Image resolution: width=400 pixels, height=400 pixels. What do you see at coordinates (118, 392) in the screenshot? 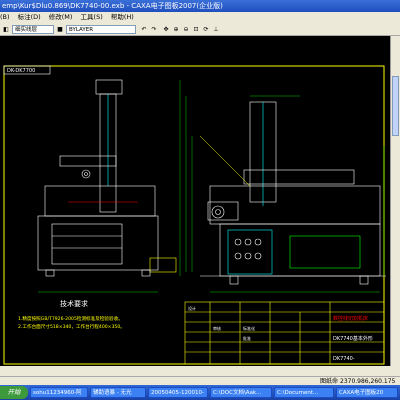
I see `task-button-1: 辅助语暴 - 无光` at bounding box center [118, 392].